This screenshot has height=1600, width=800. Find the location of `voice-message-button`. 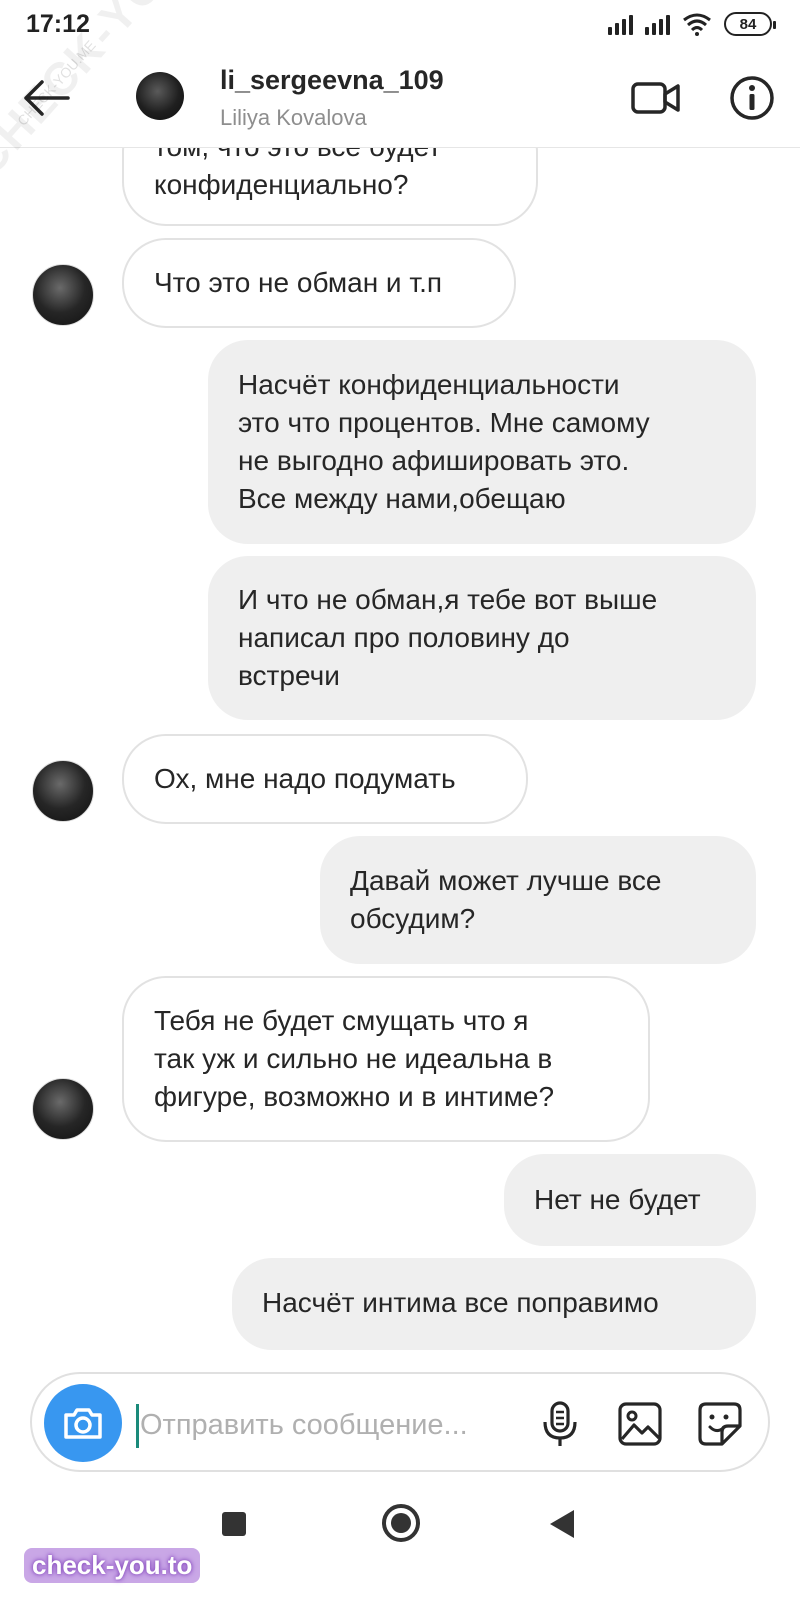

voice-message-button is located at coordinates (560, 1424).